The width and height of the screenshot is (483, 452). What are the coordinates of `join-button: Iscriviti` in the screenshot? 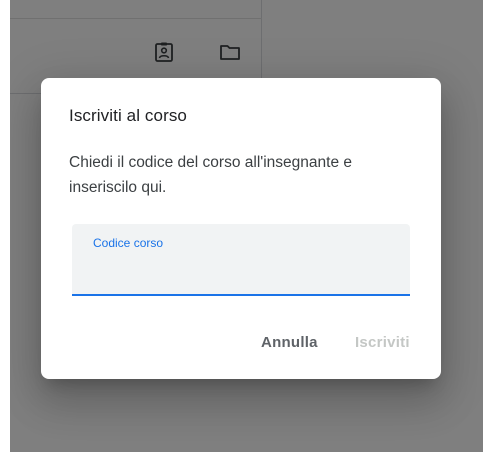 It's located at (382, 342).